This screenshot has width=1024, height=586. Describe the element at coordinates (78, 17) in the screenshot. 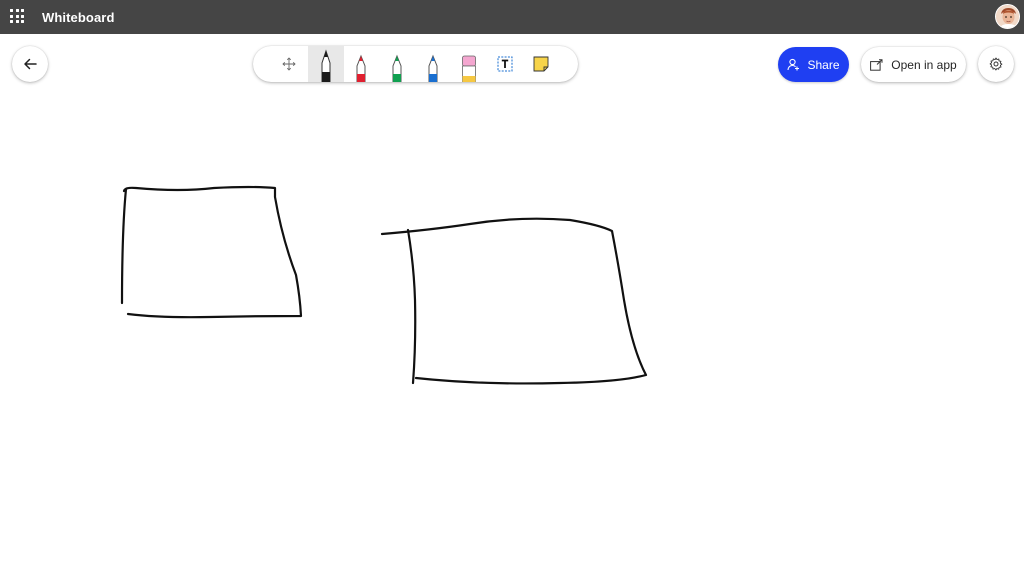

I see `app-title: Whiteboard` at that location.